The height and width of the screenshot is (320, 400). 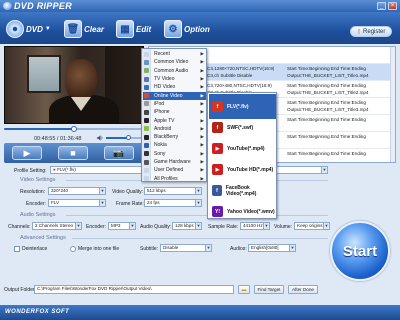 I want to click on browse-folder-button: ▬, so click(x=244, y=289).